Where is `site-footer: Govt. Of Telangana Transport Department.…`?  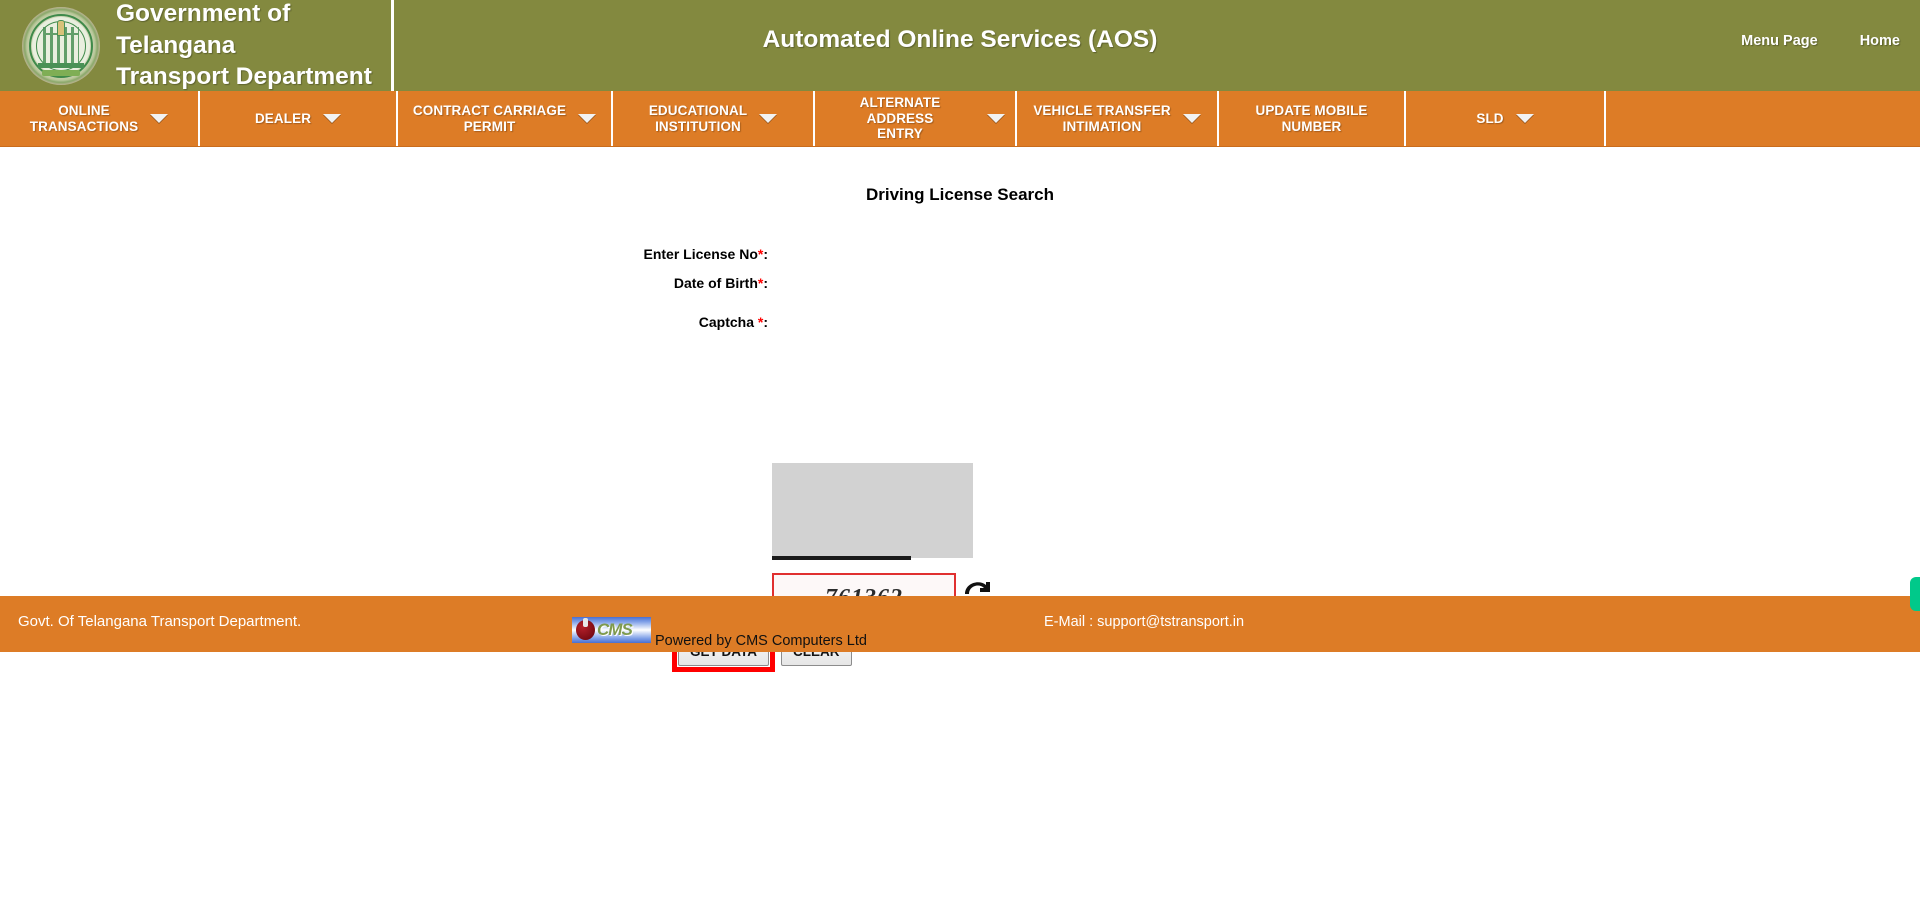 site-footer: Govt. Of Telangana Transport Department.… is located at coordinates (960, 624).